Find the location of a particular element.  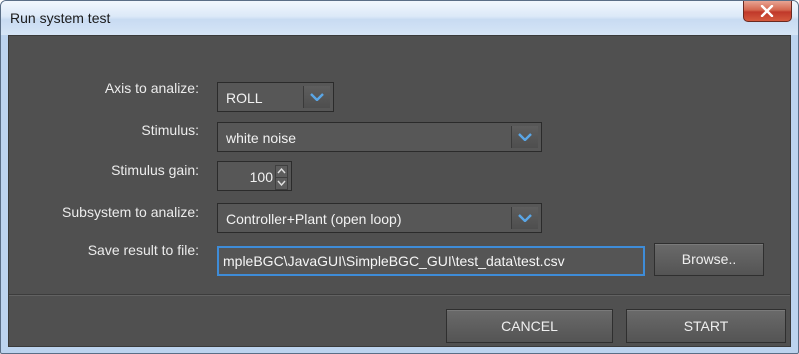

stimulus-dropdown-button is located at coordinates (524, 137).